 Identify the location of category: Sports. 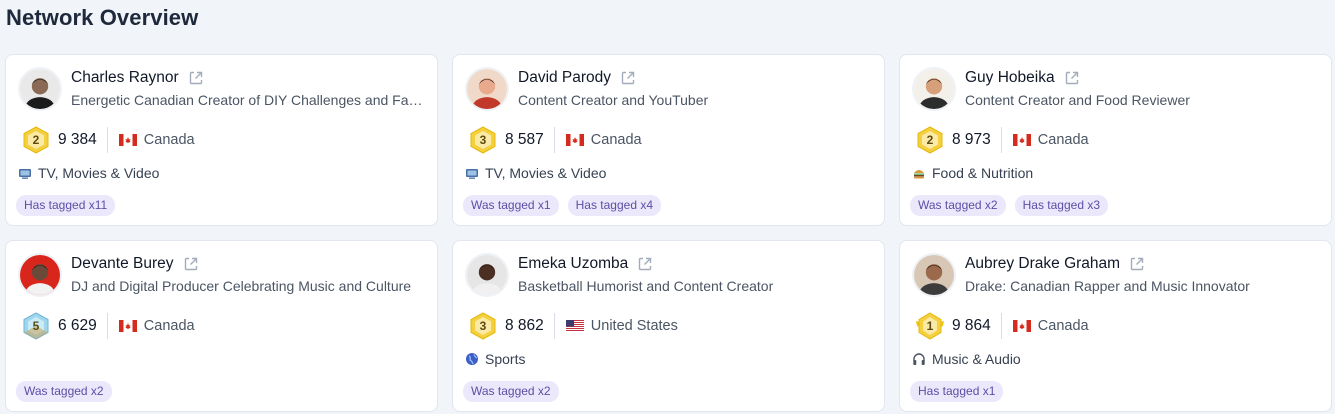
(495, 359).